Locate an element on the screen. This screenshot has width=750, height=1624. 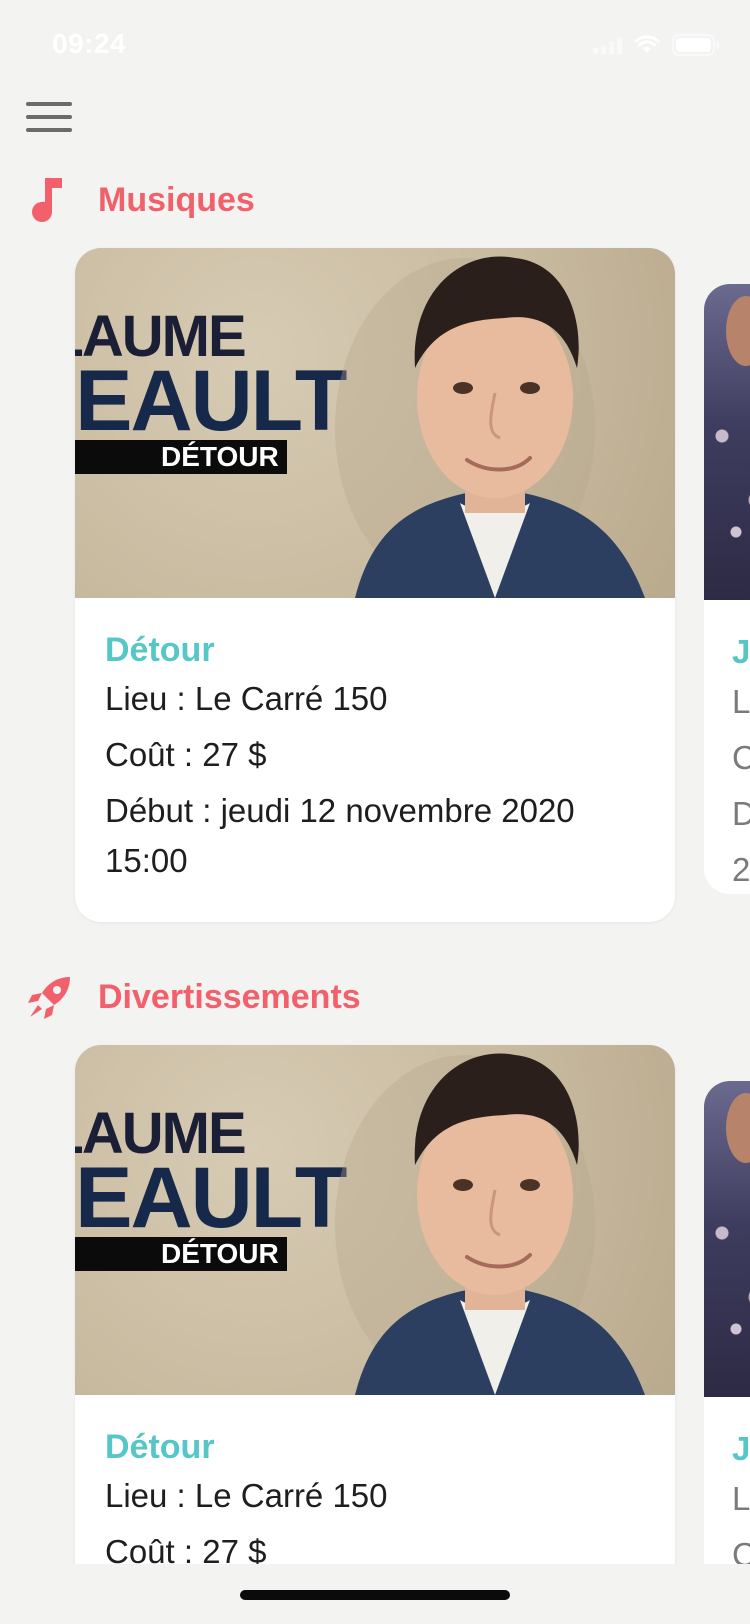
section-title: Divertissements is located at coordinates (229, 996).